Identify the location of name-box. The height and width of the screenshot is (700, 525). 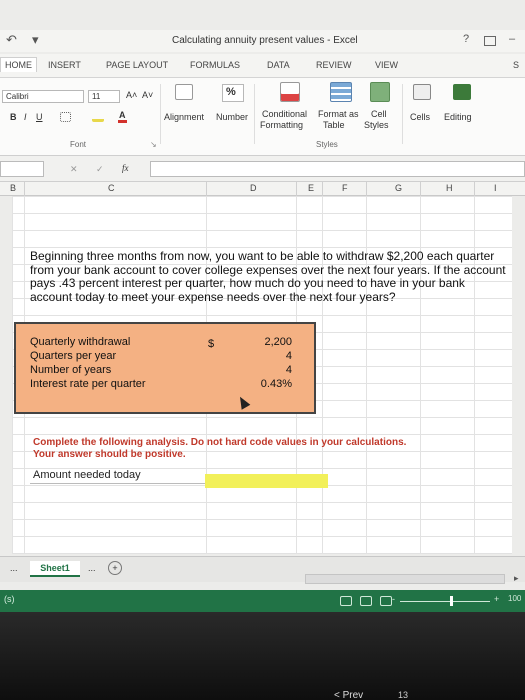
(22, 169).